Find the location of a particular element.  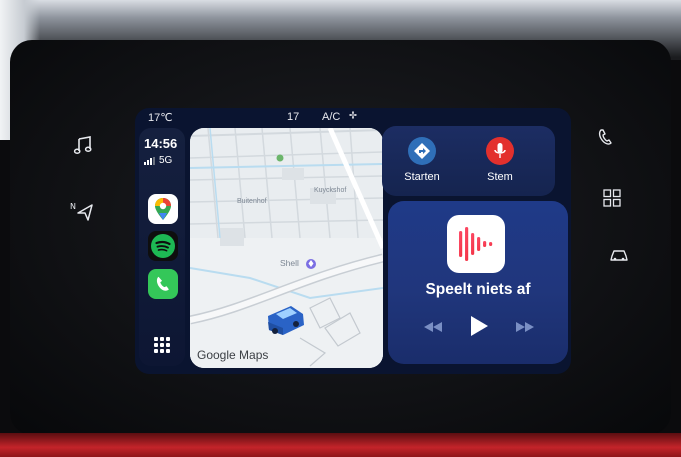

map-roads is located at coordinates (286, 248).